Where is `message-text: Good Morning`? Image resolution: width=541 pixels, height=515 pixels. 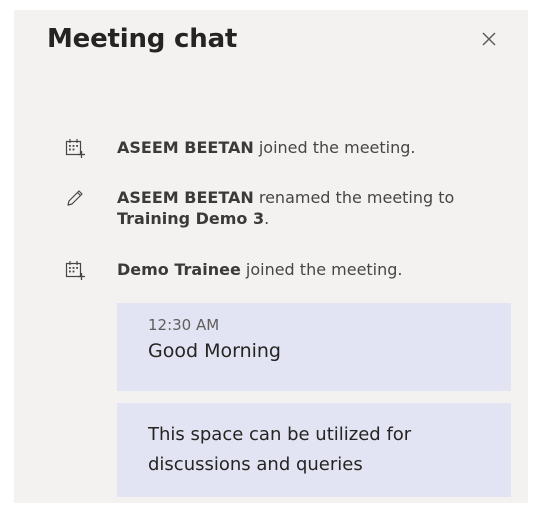 message-text: Good Morning is located at coordinates (214, 351).